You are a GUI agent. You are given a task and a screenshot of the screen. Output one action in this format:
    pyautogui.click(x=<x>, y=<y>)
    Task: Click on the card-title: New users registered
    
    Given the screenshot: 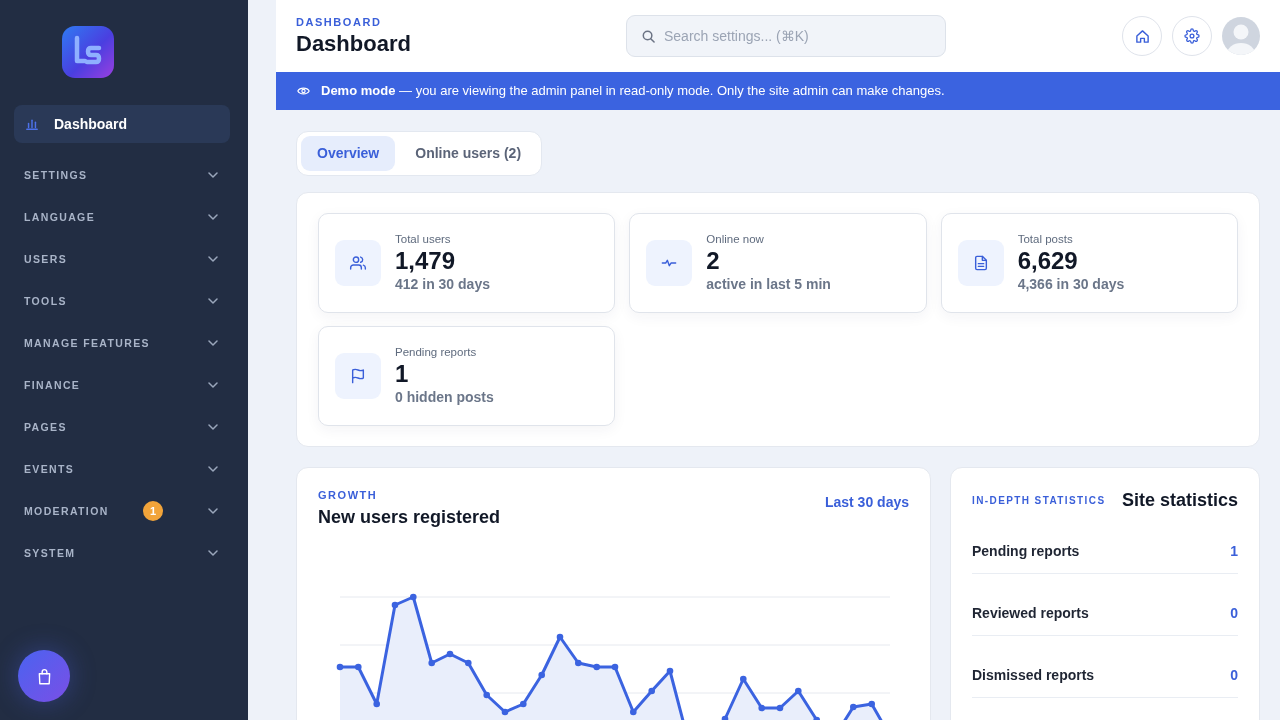 What is the action you would take?
    pyautogui.click(x=409, y=517)
    